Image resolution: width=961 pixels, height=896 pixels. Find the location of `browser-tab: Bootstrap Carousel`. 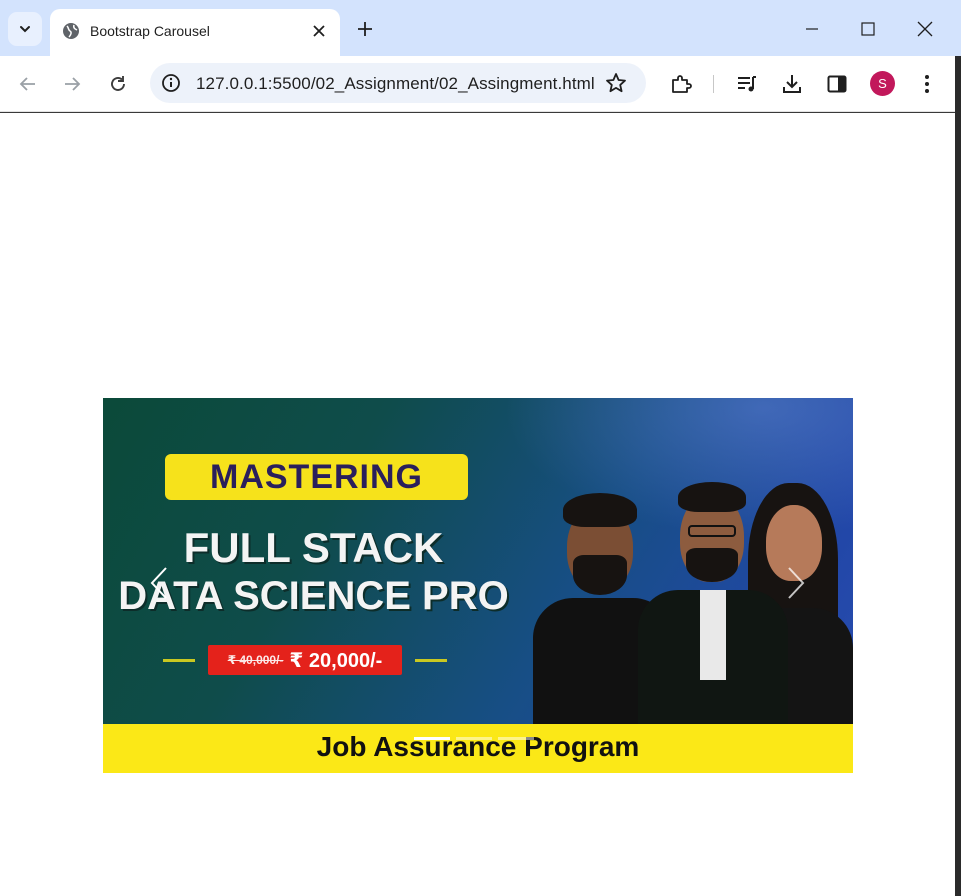

browser-tab: Bootstrap Carousel is located at coordinates (195, 32).